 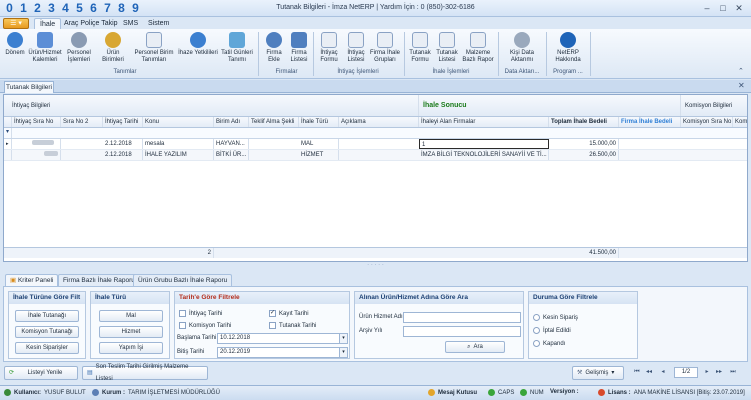 What do you see at coordinates (45, 48) in the screenshot?
I see `urun-hizmet-button: Ürün/Hizmet Kalemleri` at bounding box center [45, 48].